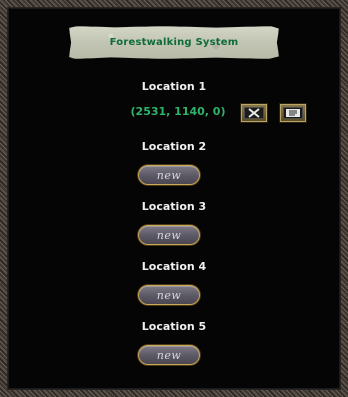  I want to click on close-icon, so click(254, 113).